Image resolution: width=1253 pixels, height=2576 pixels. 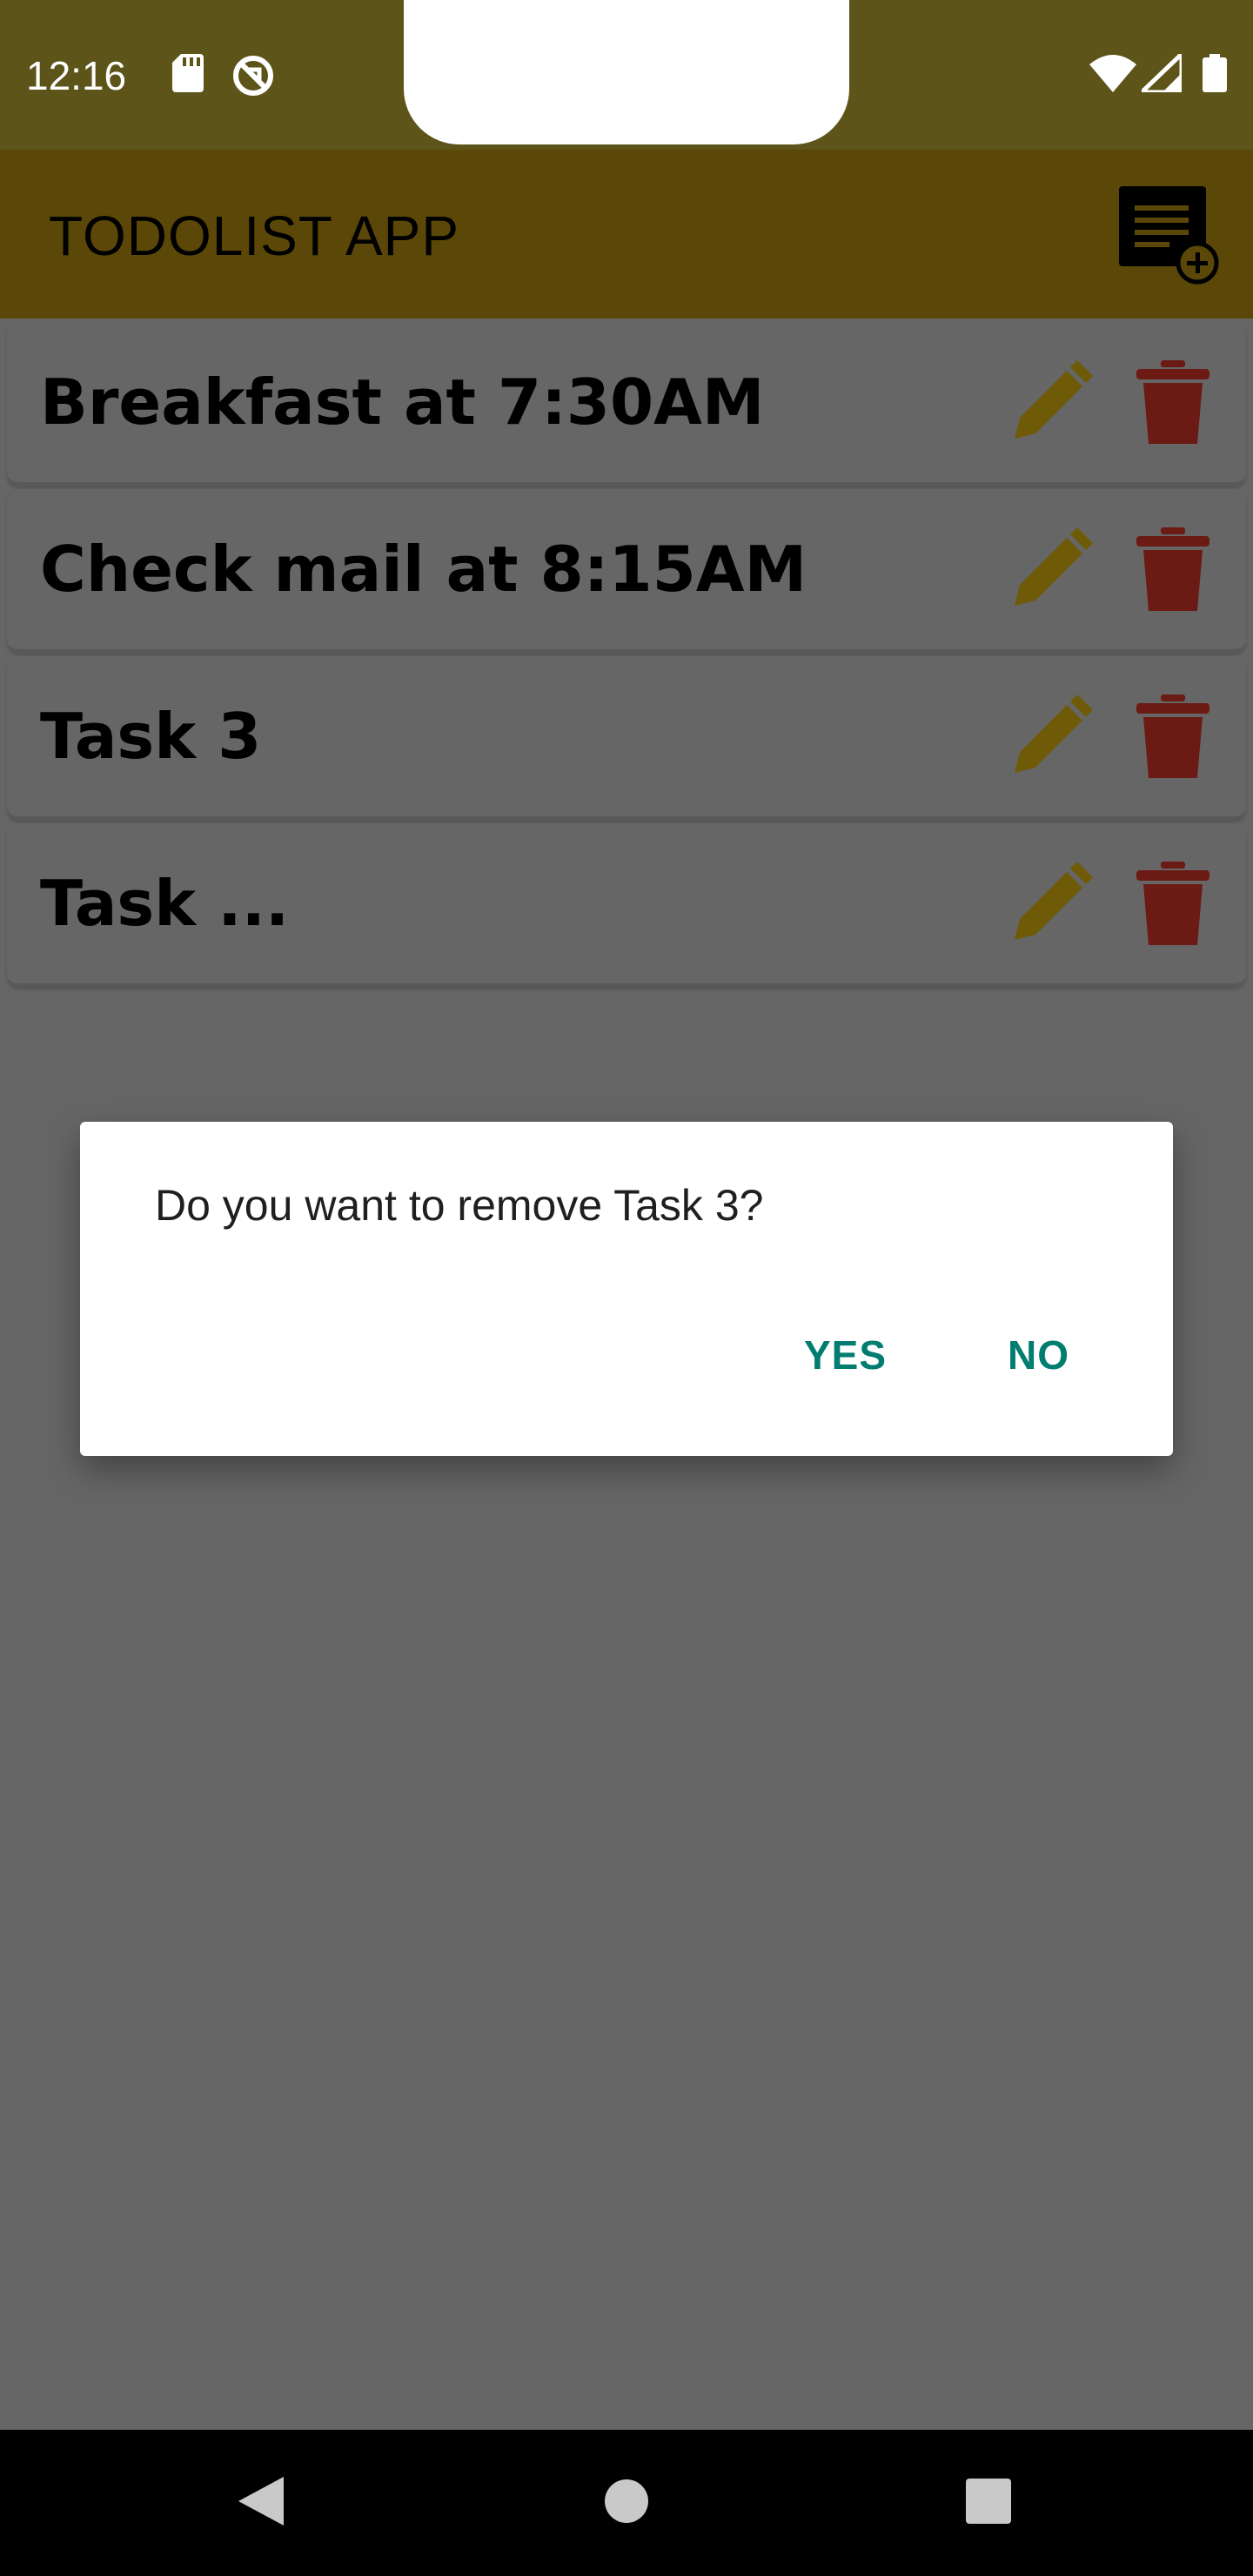 What do you see at coordinates (1038, 1355) in the screenshot?
I see `no-button: NO` at bounding box center [1038, 1355].